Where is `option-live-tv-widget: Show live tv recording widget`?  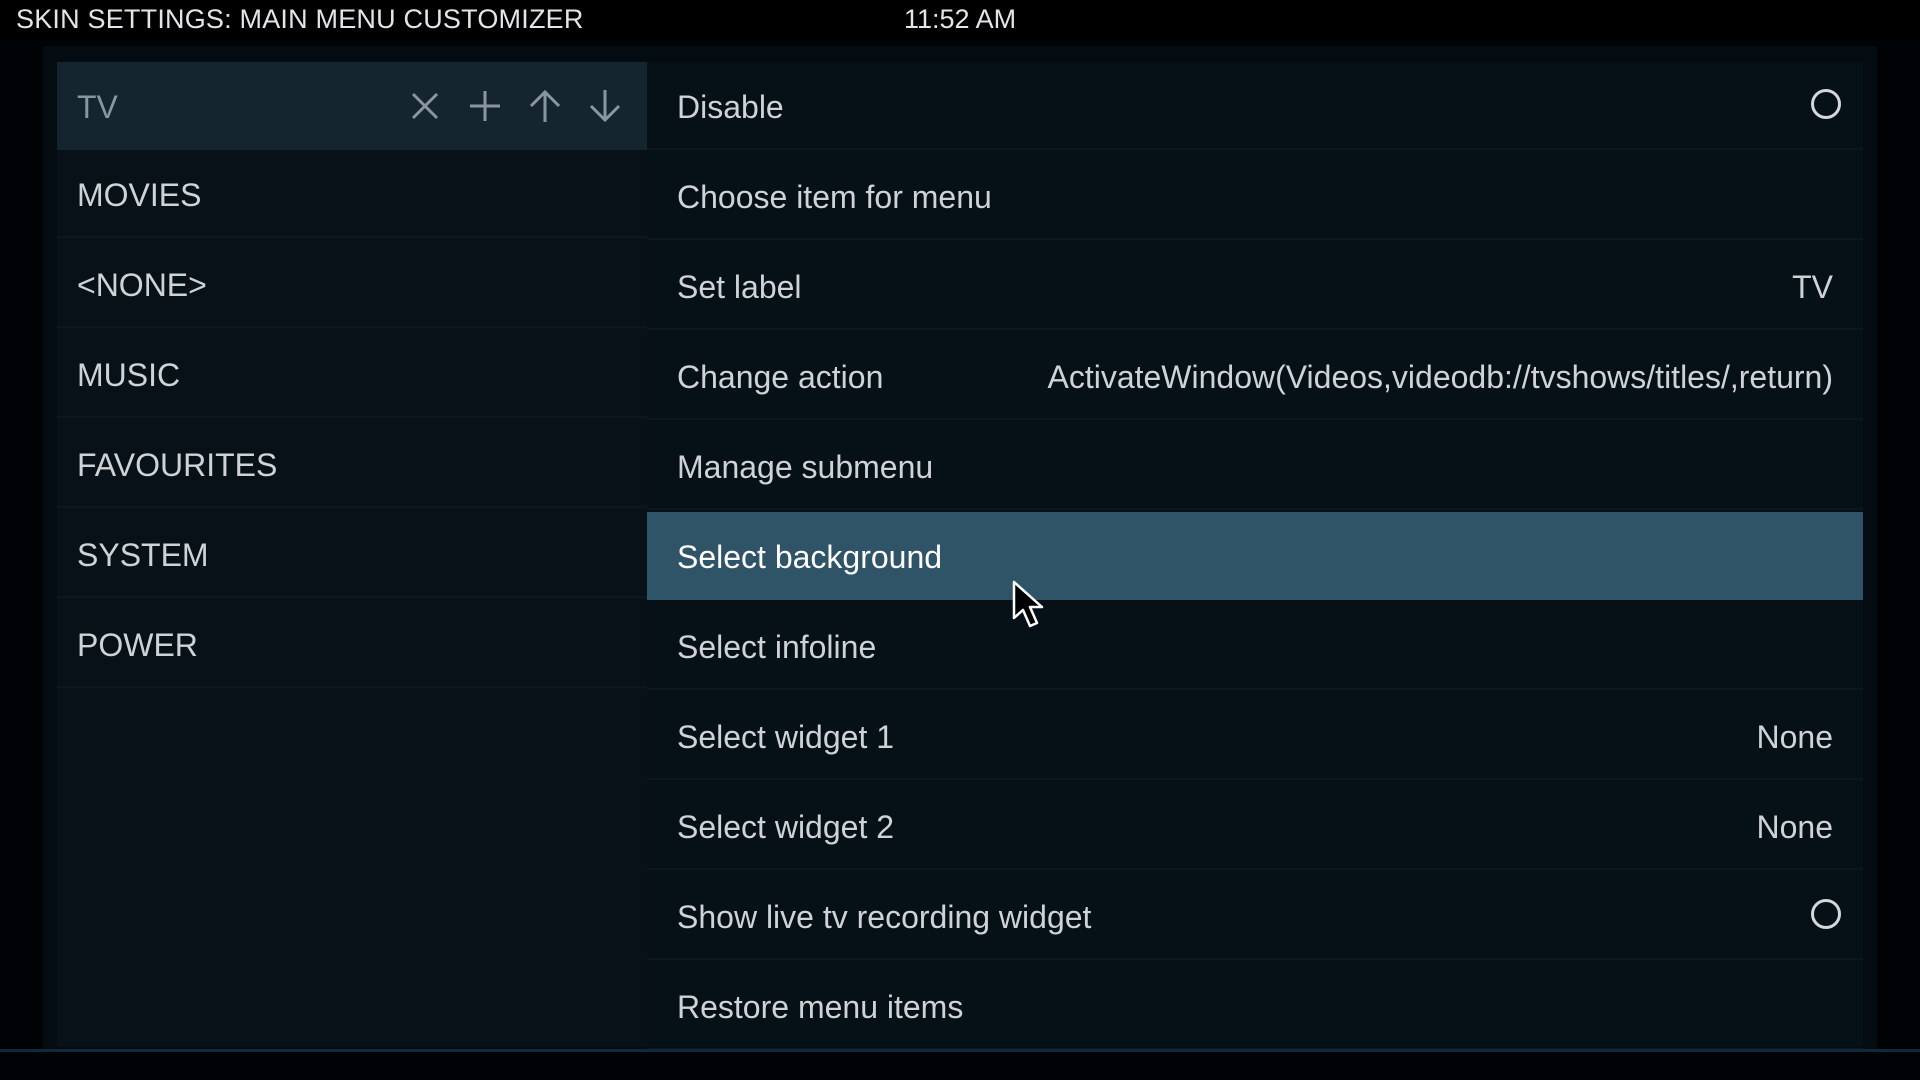
option-live-tv-widget: Show live tv recording widget is located at coordinates (1255, 916).